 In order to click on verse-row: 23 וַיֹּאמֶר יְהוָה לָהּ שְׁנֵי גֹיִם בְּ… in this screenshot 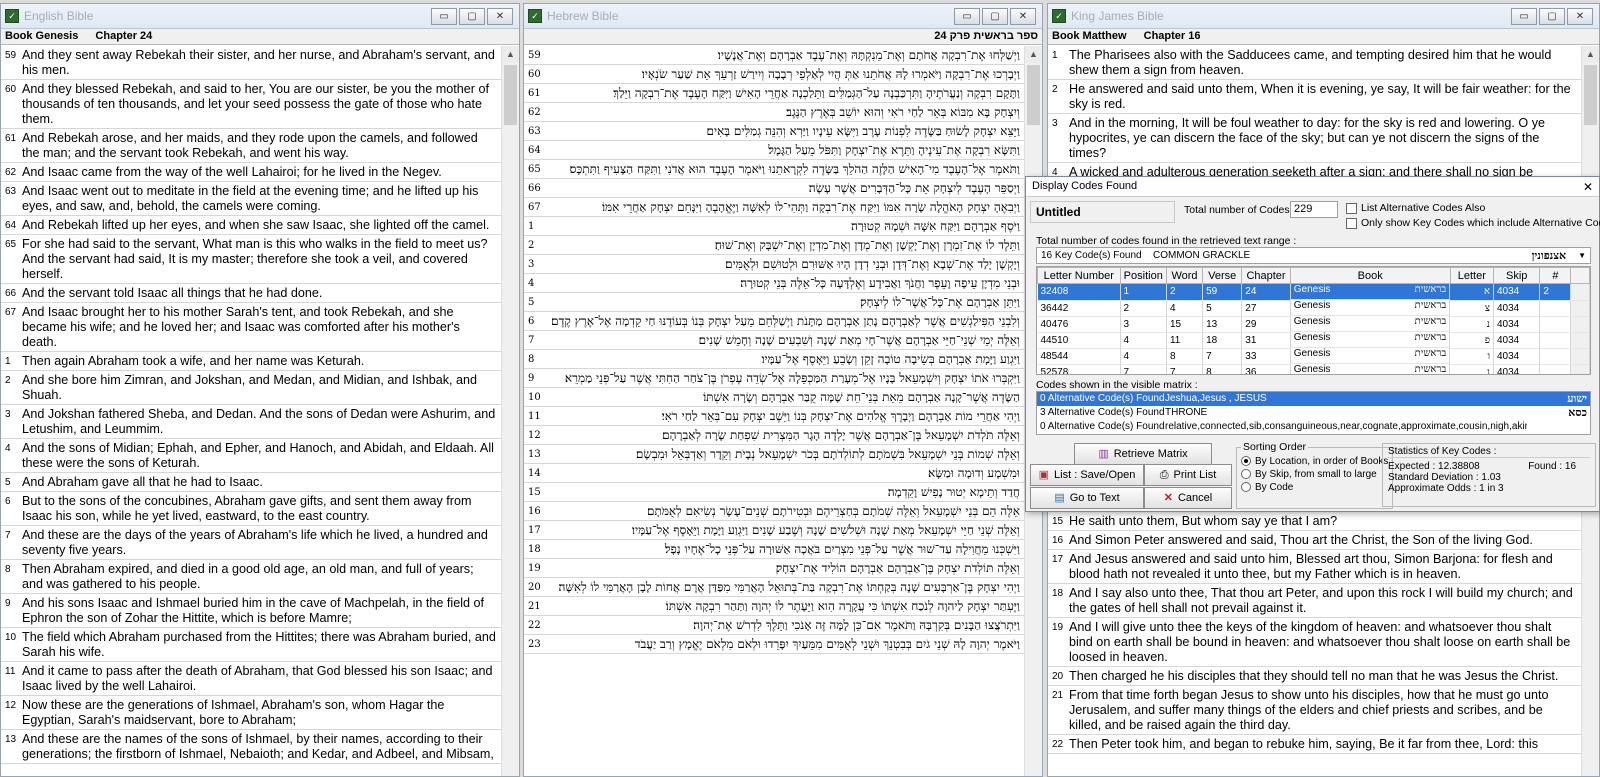, I will do `click(774, 644)`.